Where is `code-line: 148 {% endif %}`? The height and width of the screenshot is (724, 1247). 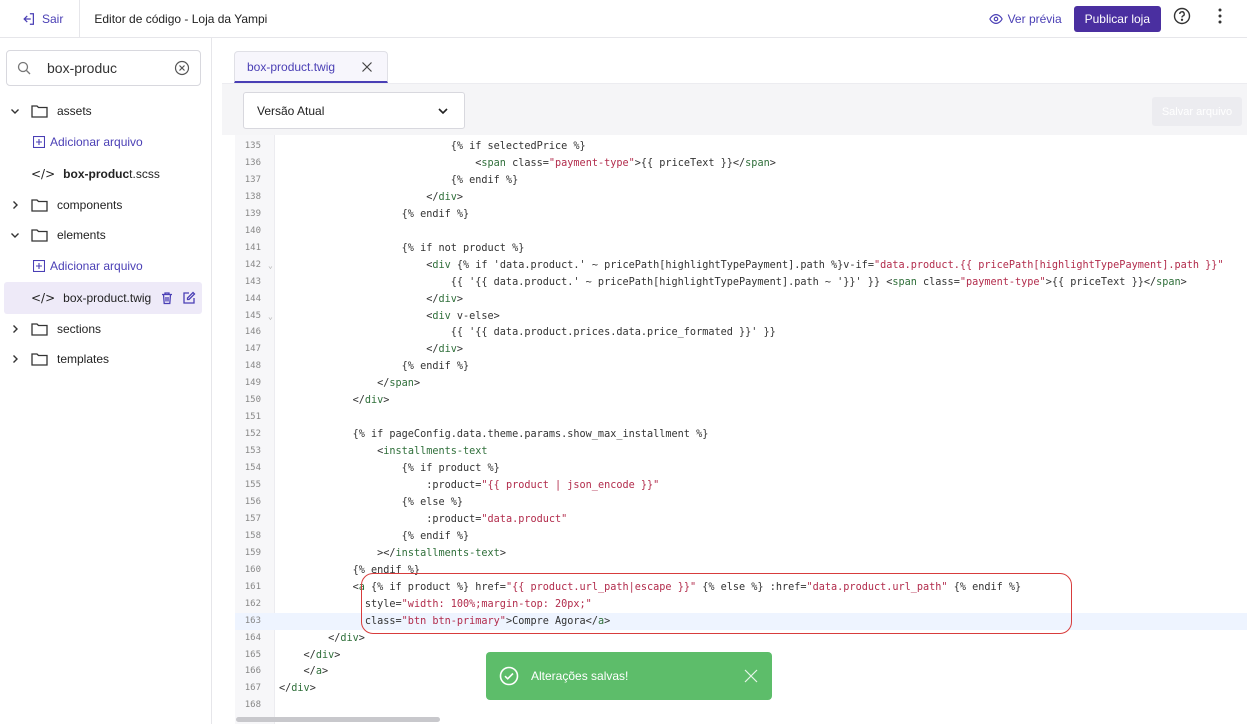 code-line: 148 {% endif %} is located at coordinates (741, 366).